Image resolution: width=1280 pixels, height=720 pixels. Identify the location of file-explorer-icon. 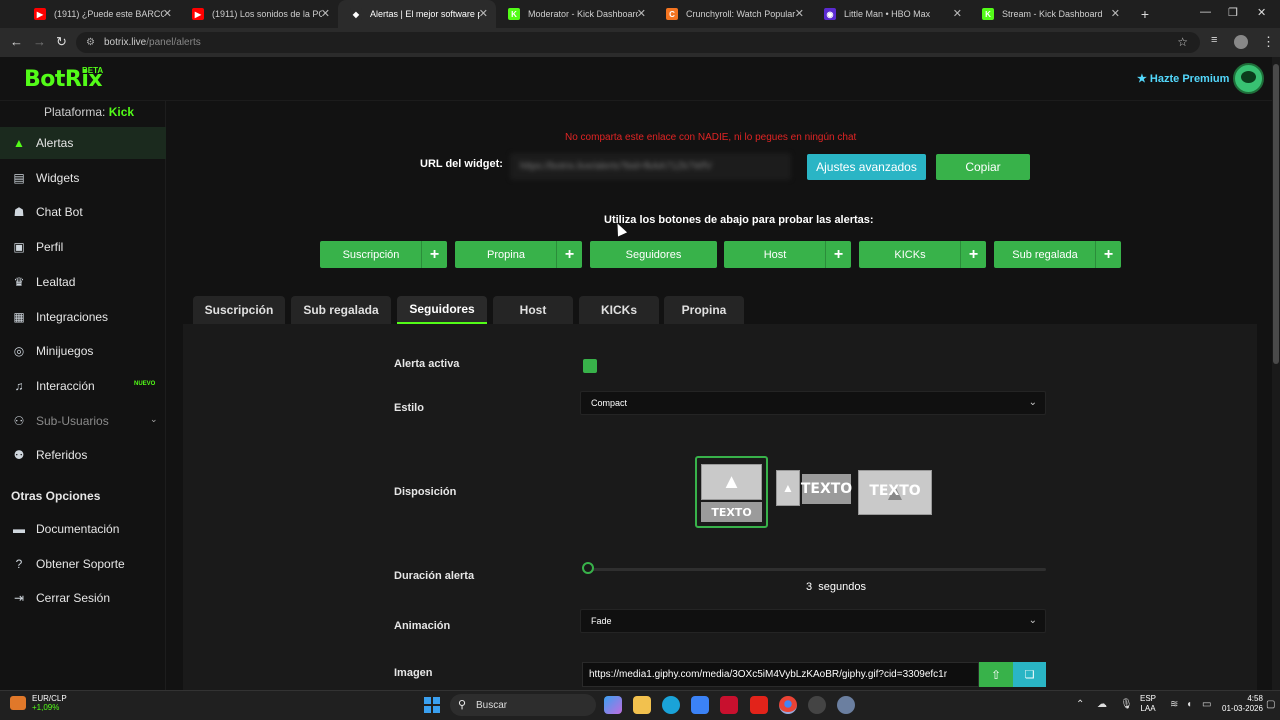
(642, 705).